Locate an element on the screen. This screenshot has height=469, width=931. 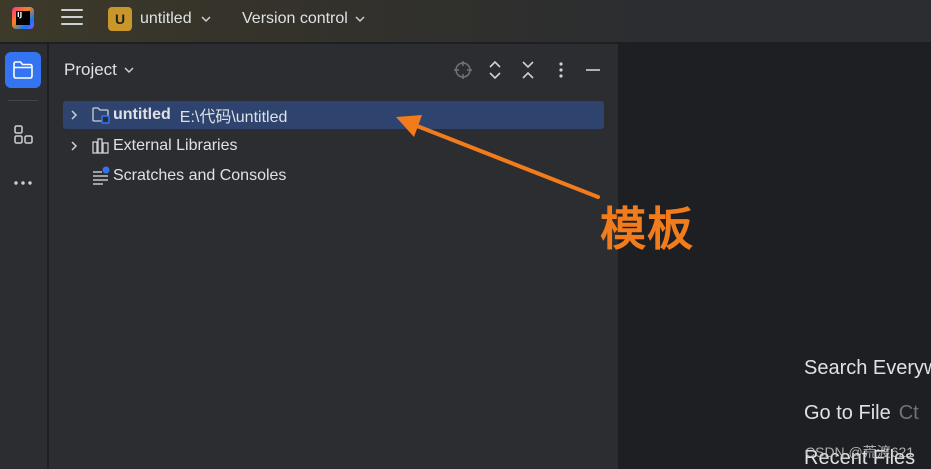
scratches-icon is located at coordinates (101, 176).